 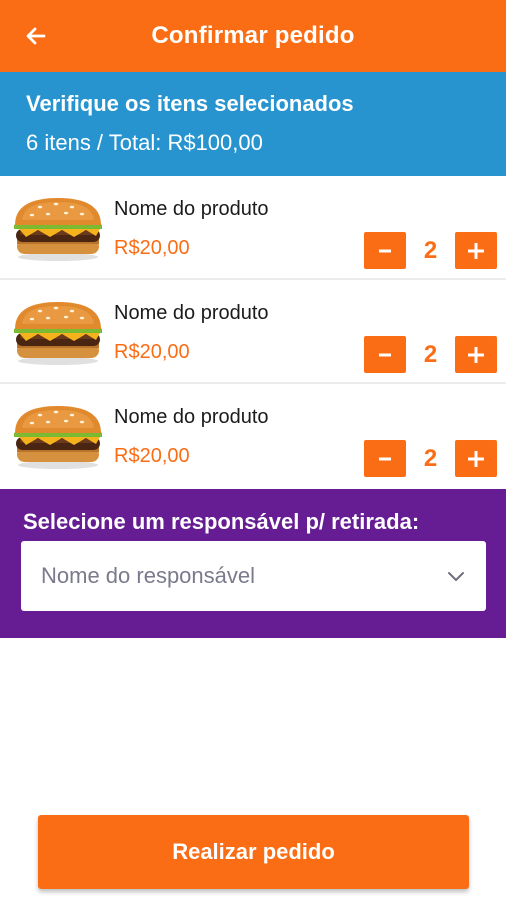 I want to click on page-title: Confirmar pedido, so click(x=253, y=35).